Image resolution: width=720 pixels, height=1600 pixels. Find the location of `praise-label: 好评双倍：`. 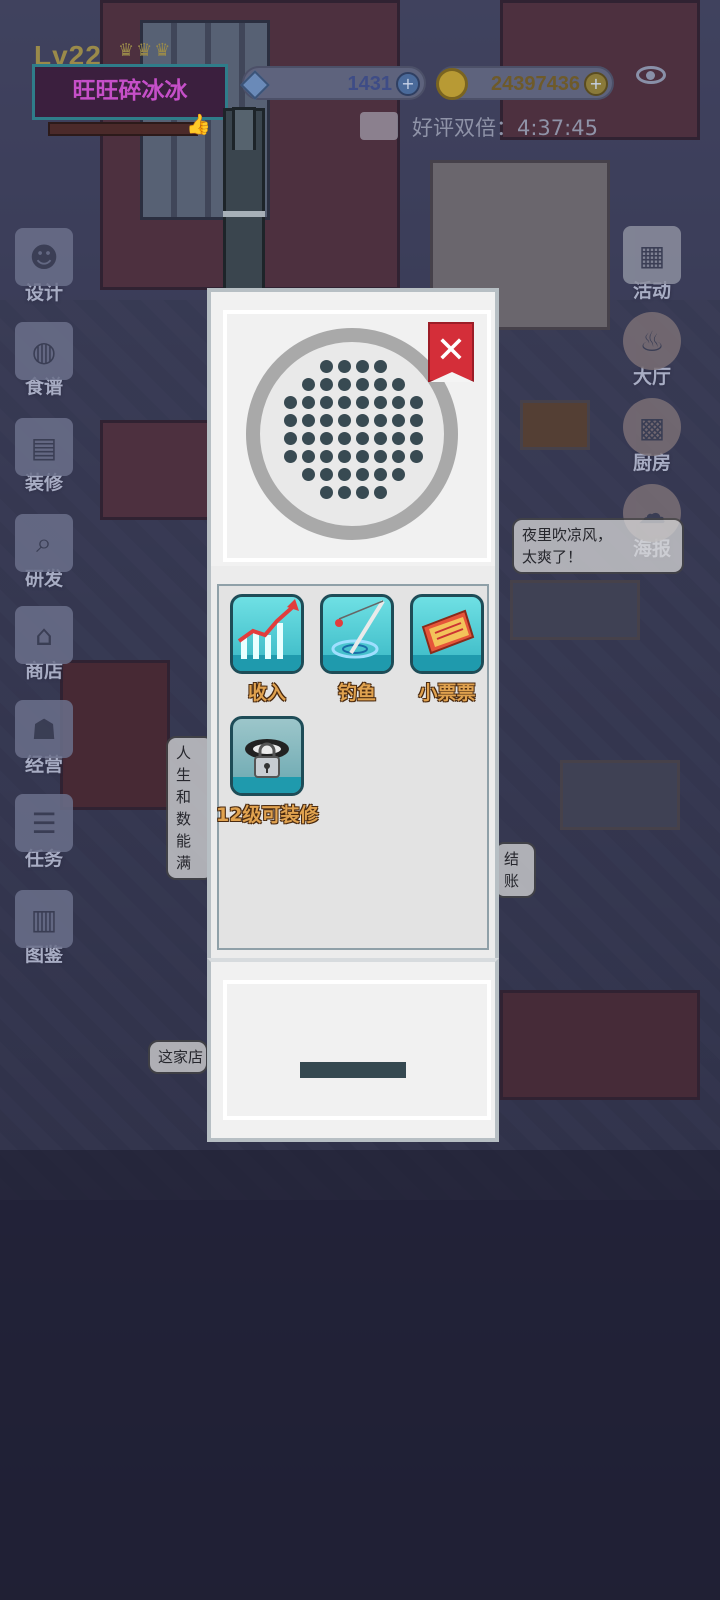

praise-label: 好评双倍： is located at coordinates (464, 128).